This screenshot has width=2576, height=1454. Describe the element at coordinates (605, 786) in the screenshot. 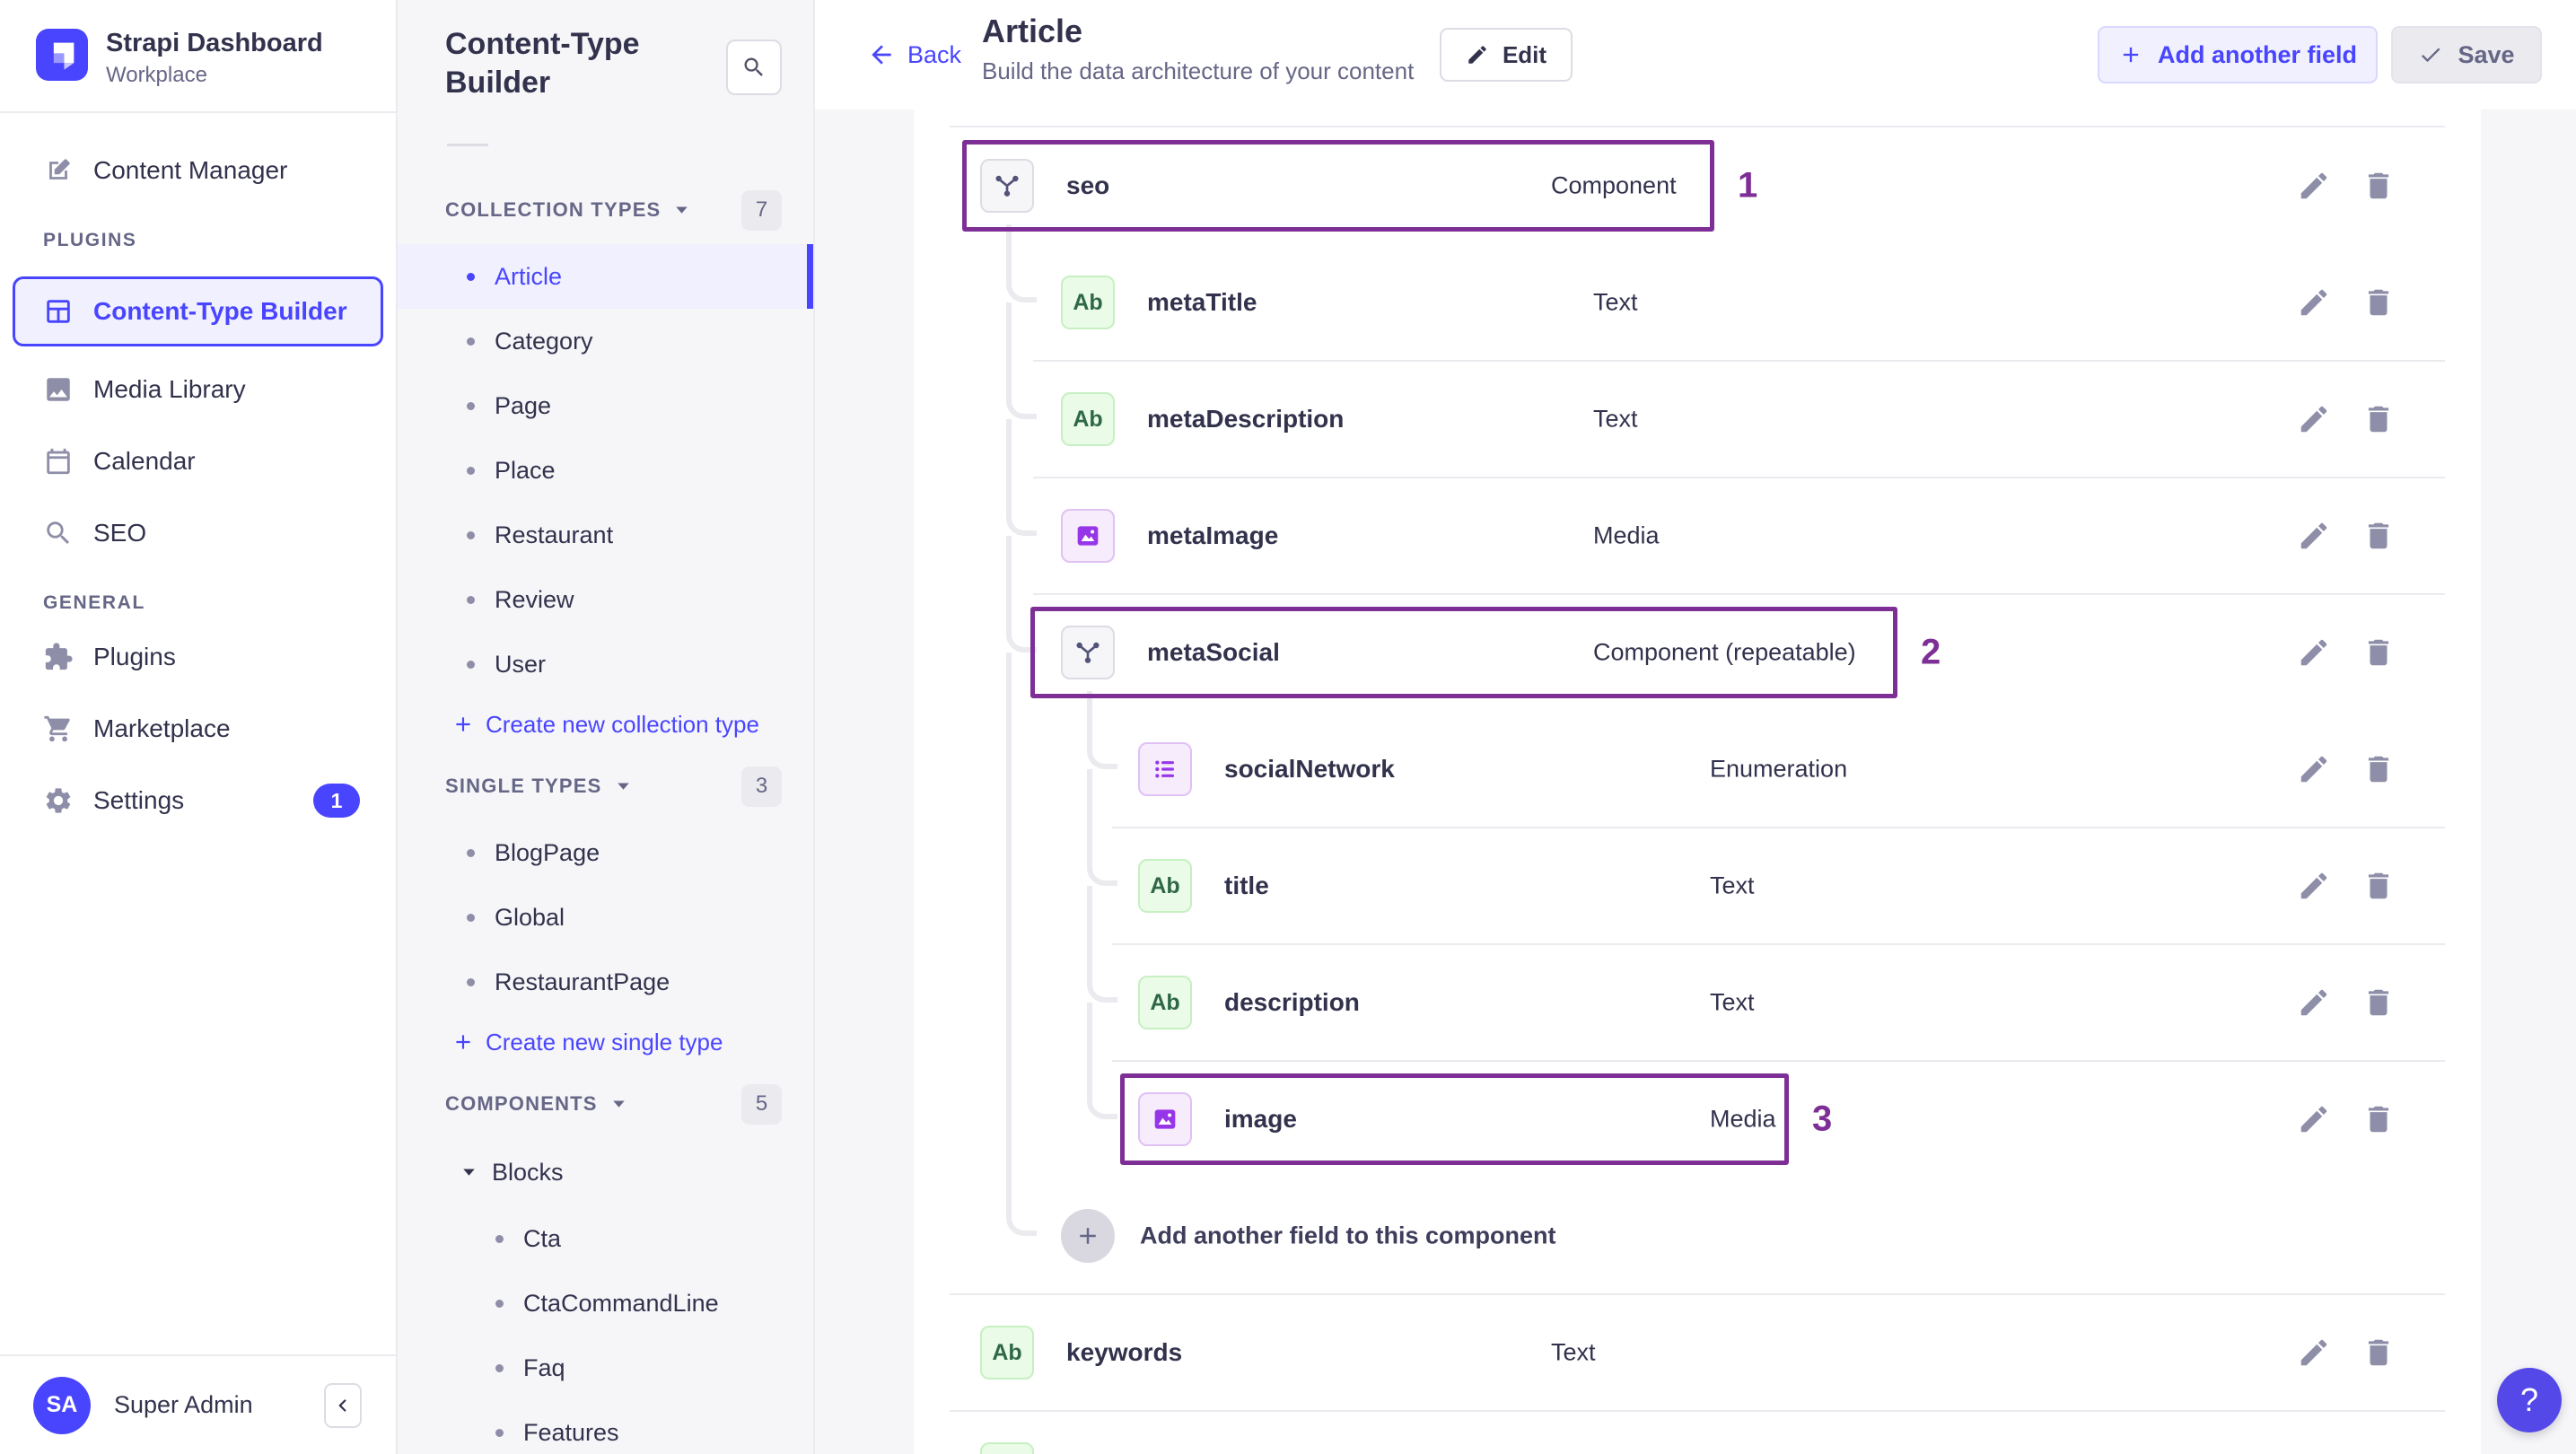

I see `section-header-single-types: SINGLE TYPES 3` at that location.